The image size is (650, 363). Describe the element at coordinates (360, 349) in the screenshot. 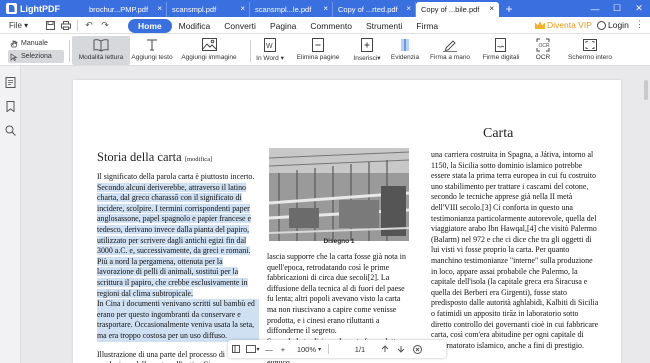

I see `page-indicator: 1/1` at that location.